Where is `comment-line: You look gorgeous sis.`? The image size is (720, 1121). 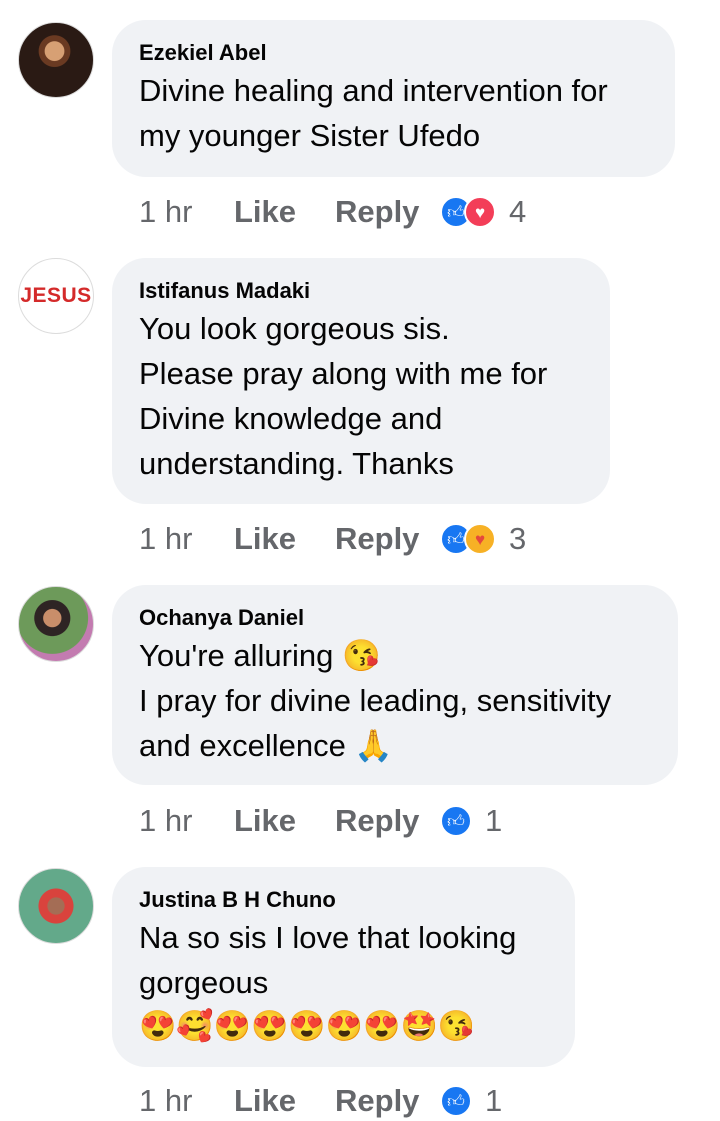 comment-line: You look gorgeous sis. is located at coordinates (294, 328).